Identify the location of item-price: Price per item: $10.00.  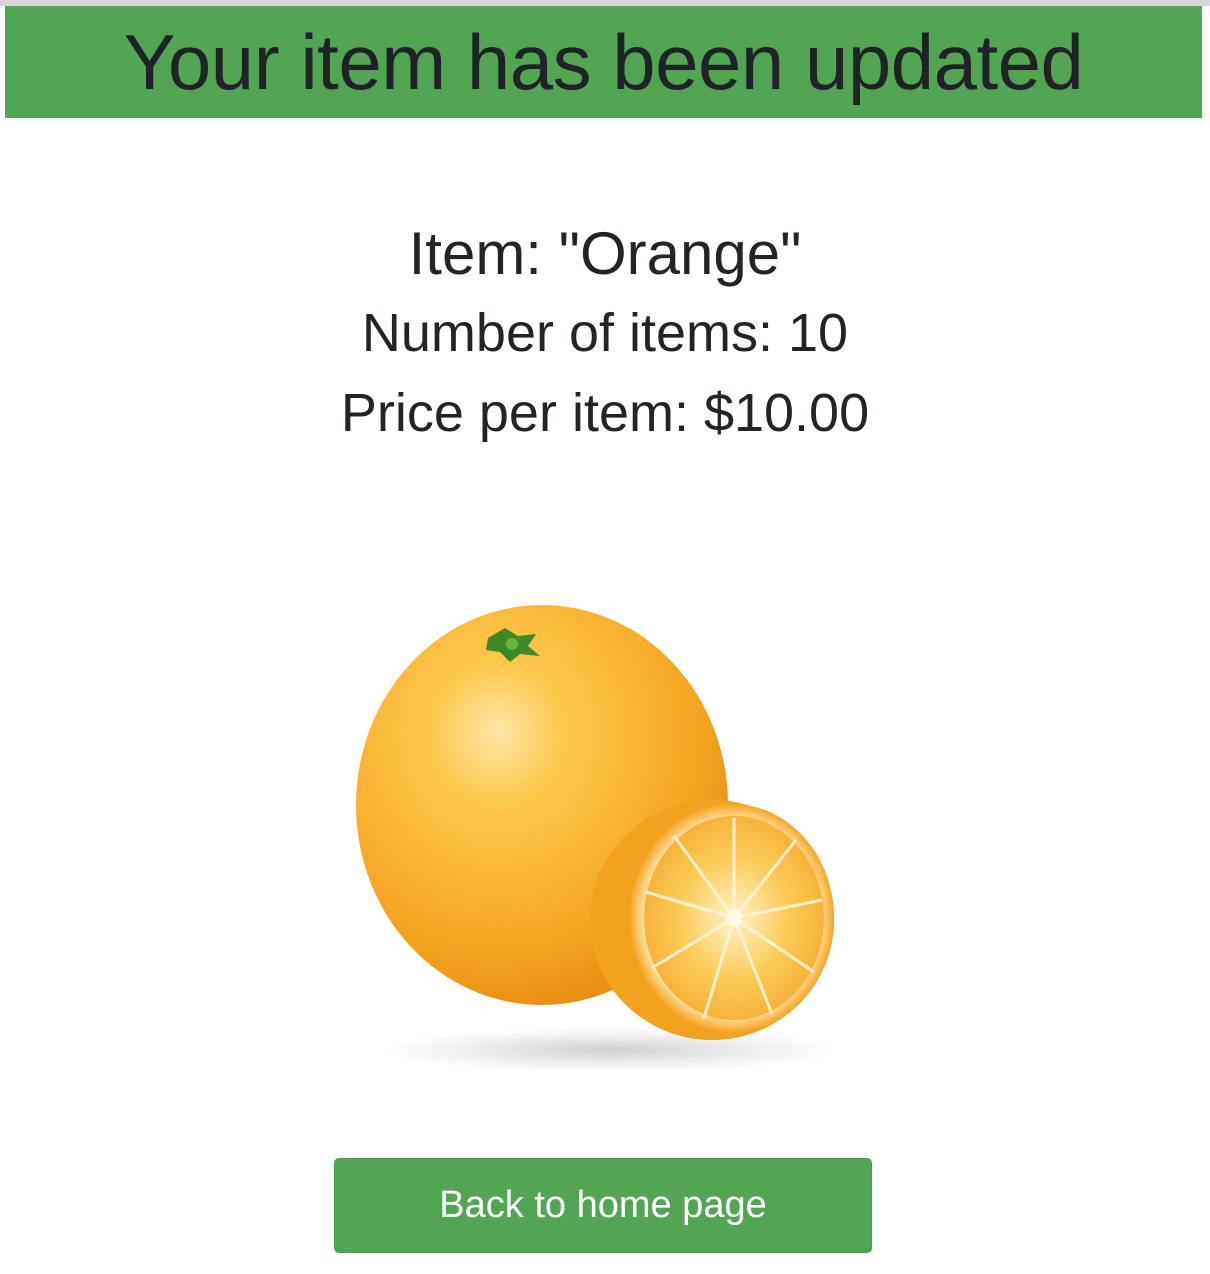
(605, 413).